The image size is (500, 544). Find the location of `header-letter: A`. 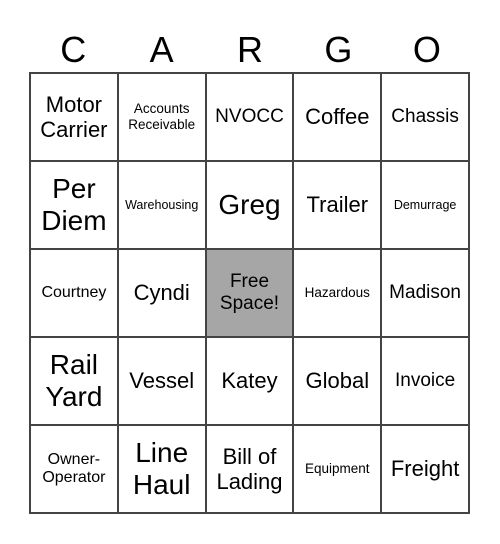

header-letter: A is located at coordinates (161, 49).